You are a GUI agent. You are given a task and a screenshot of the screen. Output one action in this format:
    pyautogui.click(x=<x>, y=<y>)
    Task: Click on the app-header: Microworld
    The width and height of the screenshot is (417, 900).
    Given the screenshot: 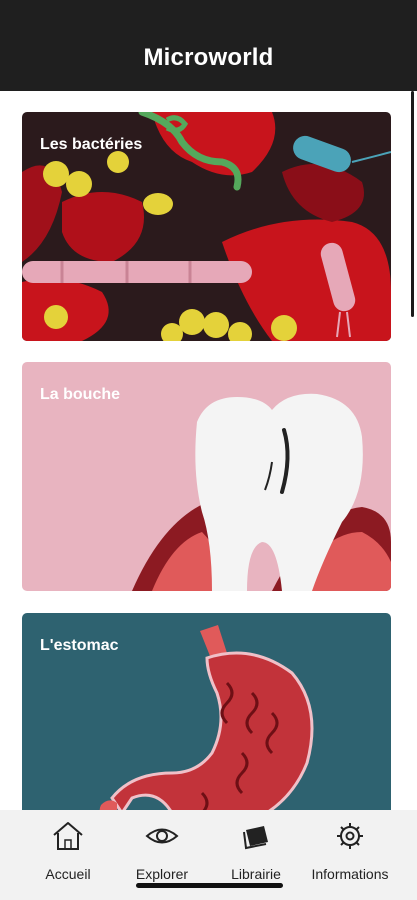 What is the action you would take?
    pyautogui.click(x=208, y=45)
    